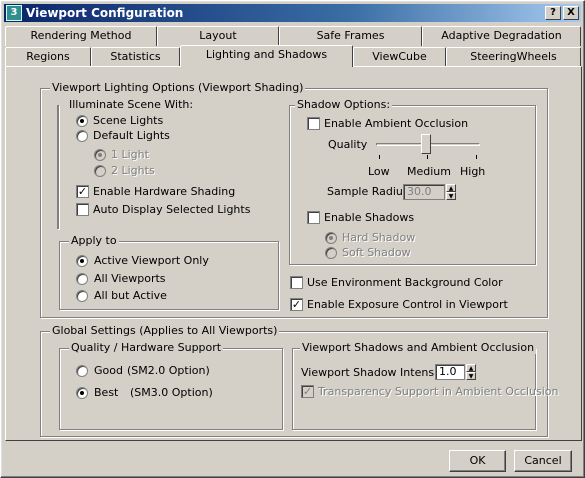 The height and width of the screenshot is (478, 585). What do you see at coordinates (82, 136) in the screenshot?
I see `default-lights-radio` at bounding box center [82, 136].